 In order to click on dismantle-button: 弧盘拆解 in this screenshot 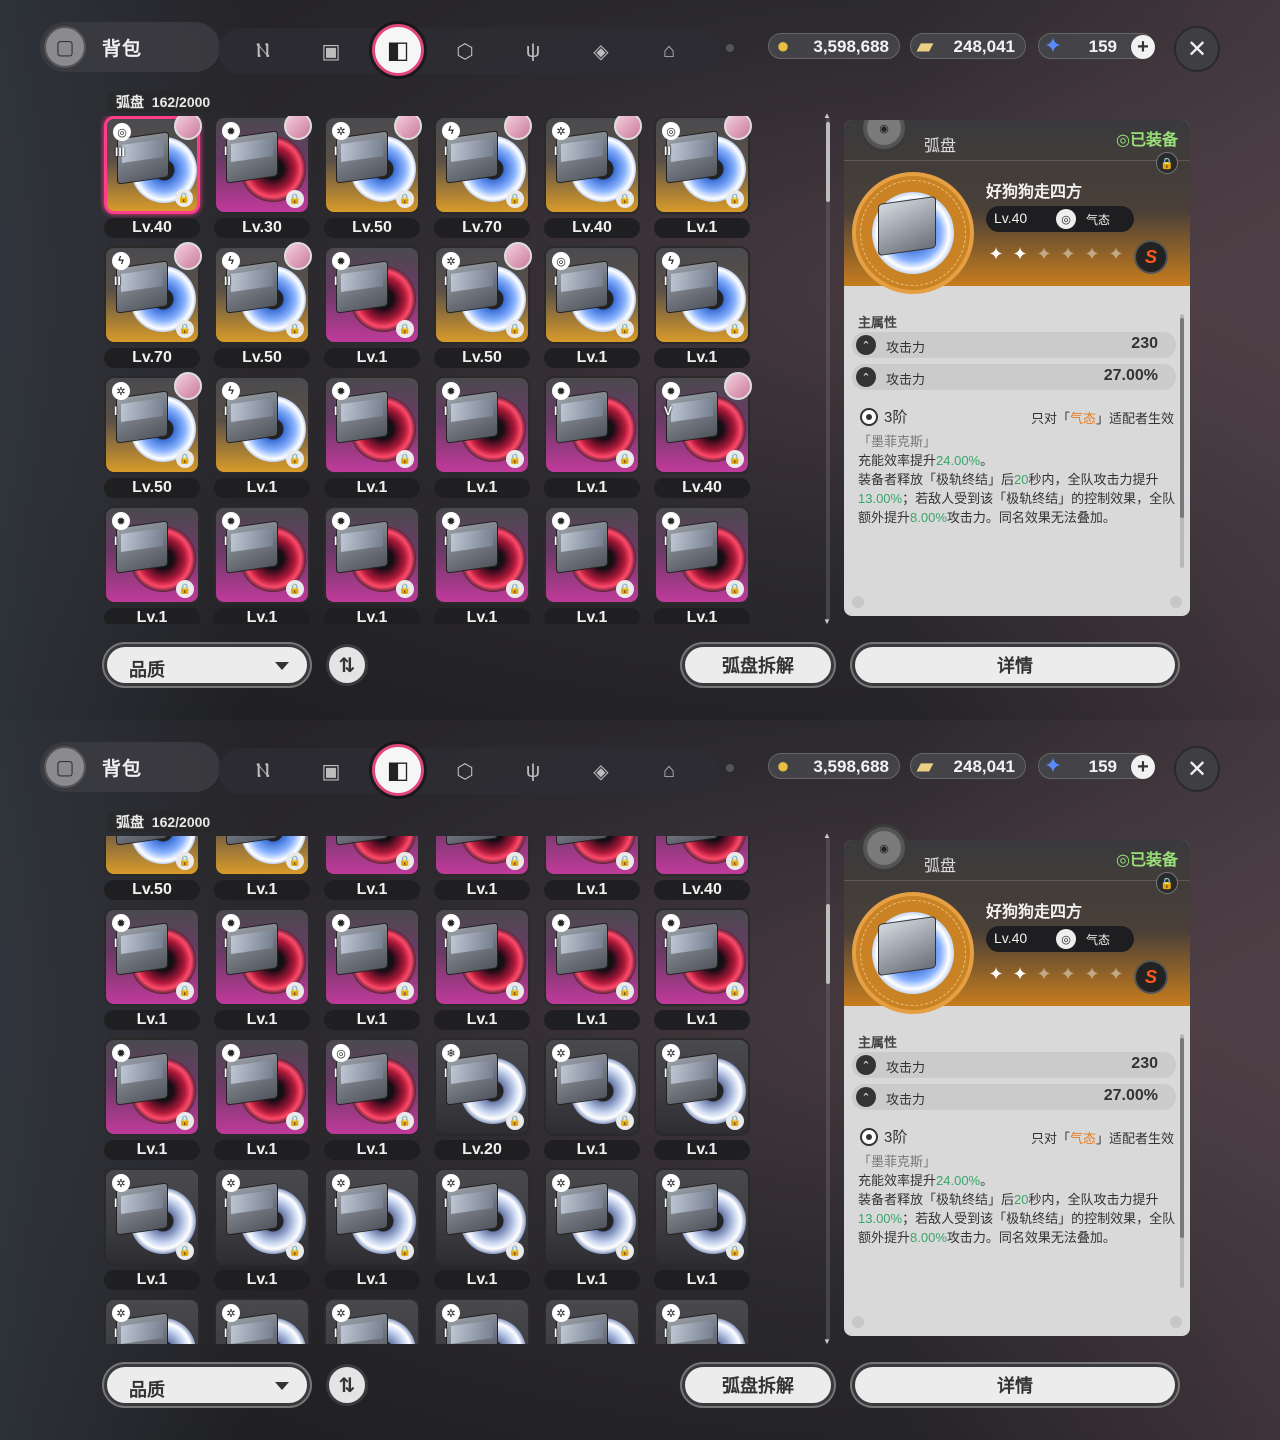, I will do `click(758, 1385)`.